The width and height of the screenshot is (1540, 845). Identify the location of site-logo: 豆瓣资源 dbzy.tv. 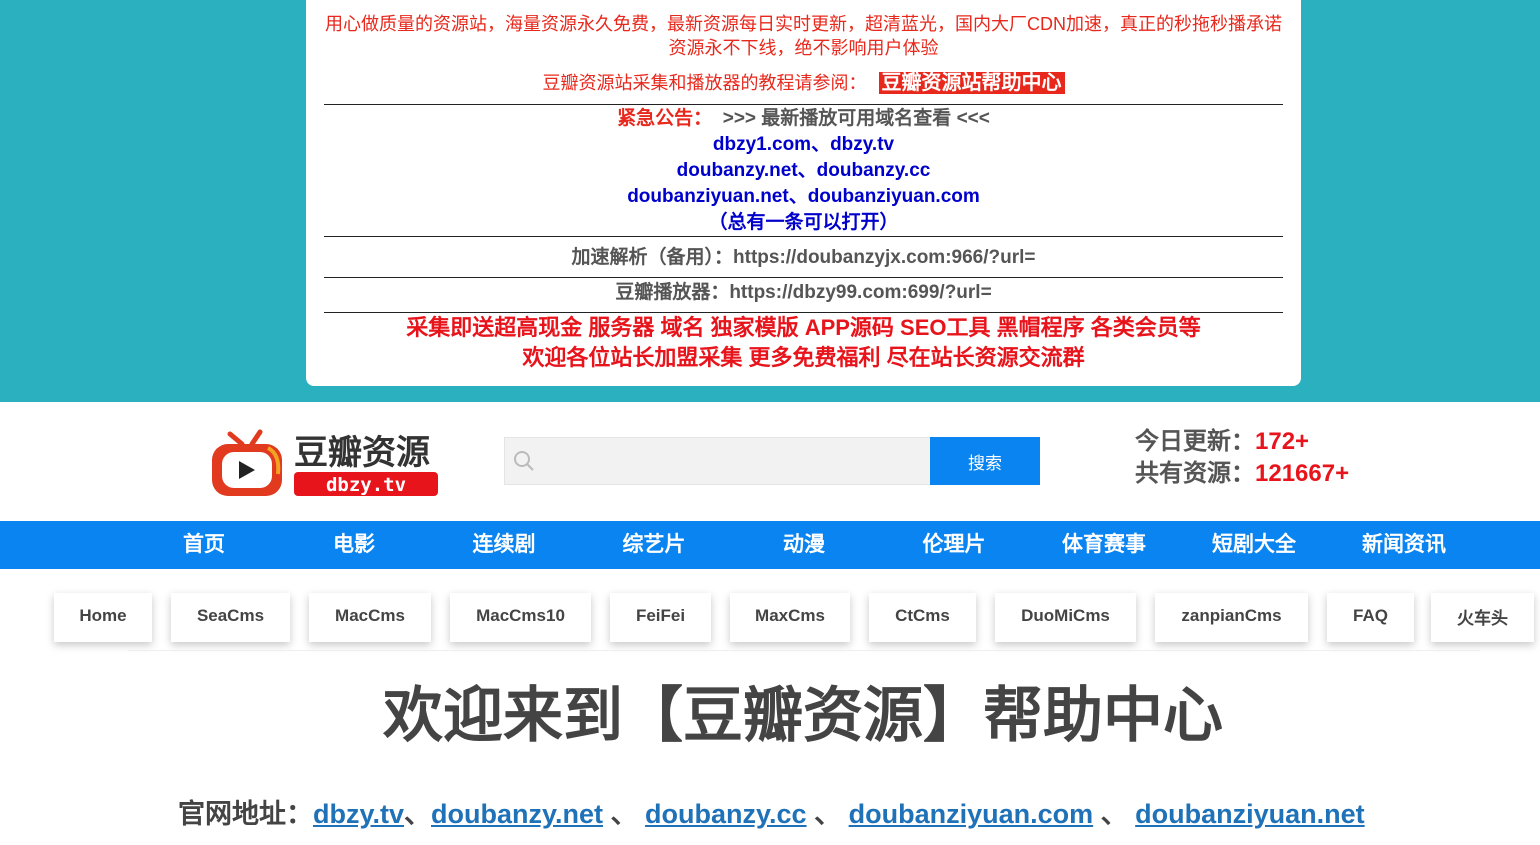
(328, 464).